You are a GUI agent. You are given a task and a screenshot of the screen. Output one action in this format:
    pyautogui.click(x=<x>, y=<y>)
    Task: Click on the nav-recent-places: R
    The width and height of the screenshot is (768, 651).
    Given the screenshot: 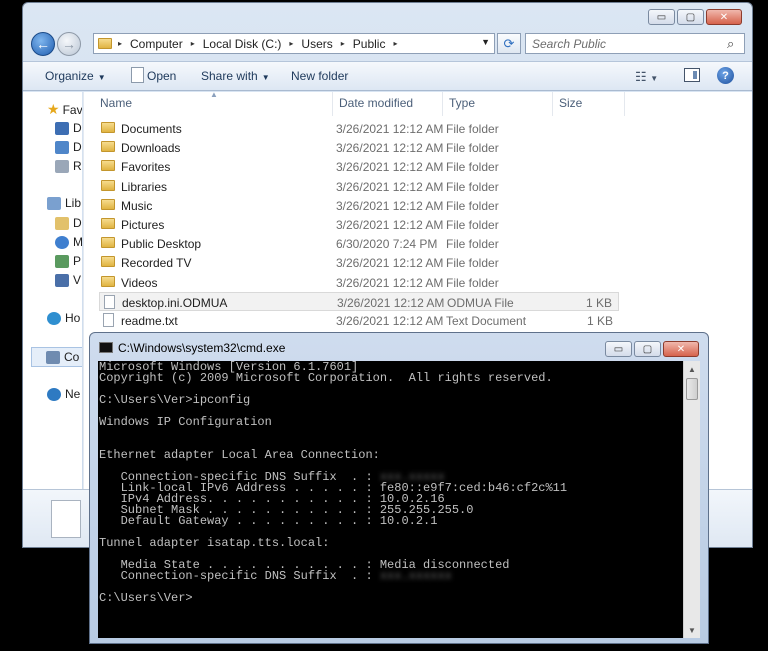 What is the action you would take?
    pyautogui.click(x=68, y=166)
    